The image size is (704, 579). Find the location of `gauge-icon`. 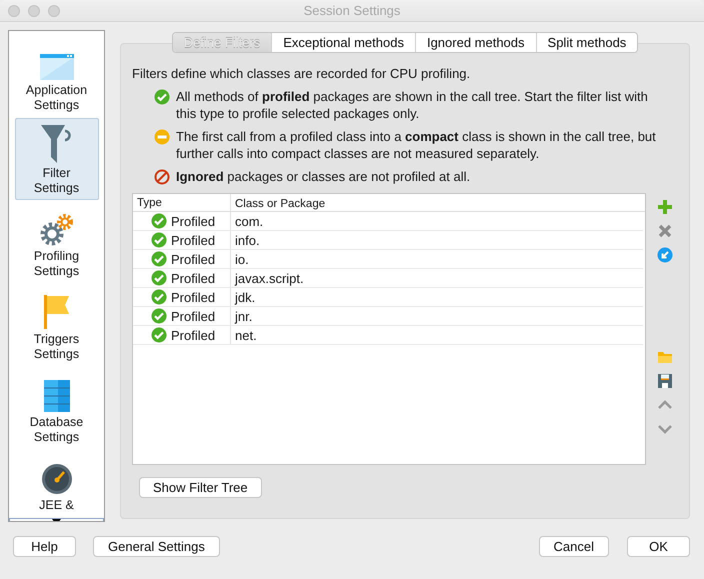

gauge-icon is located at coordinates (56, 479).